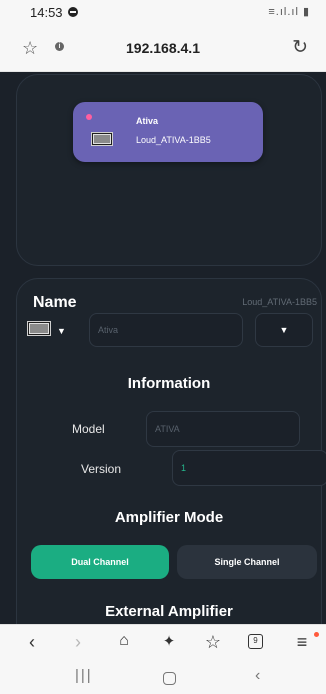  Describe the element at coordinates (32, 642) in the screenshot. I see `back-icon: ‹` at that location.